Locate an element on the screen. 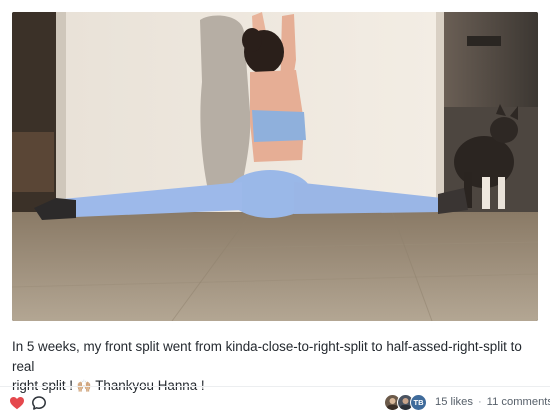 This screenshot has width=550, height=420. heart-icon is located at coordinates (17, 403).